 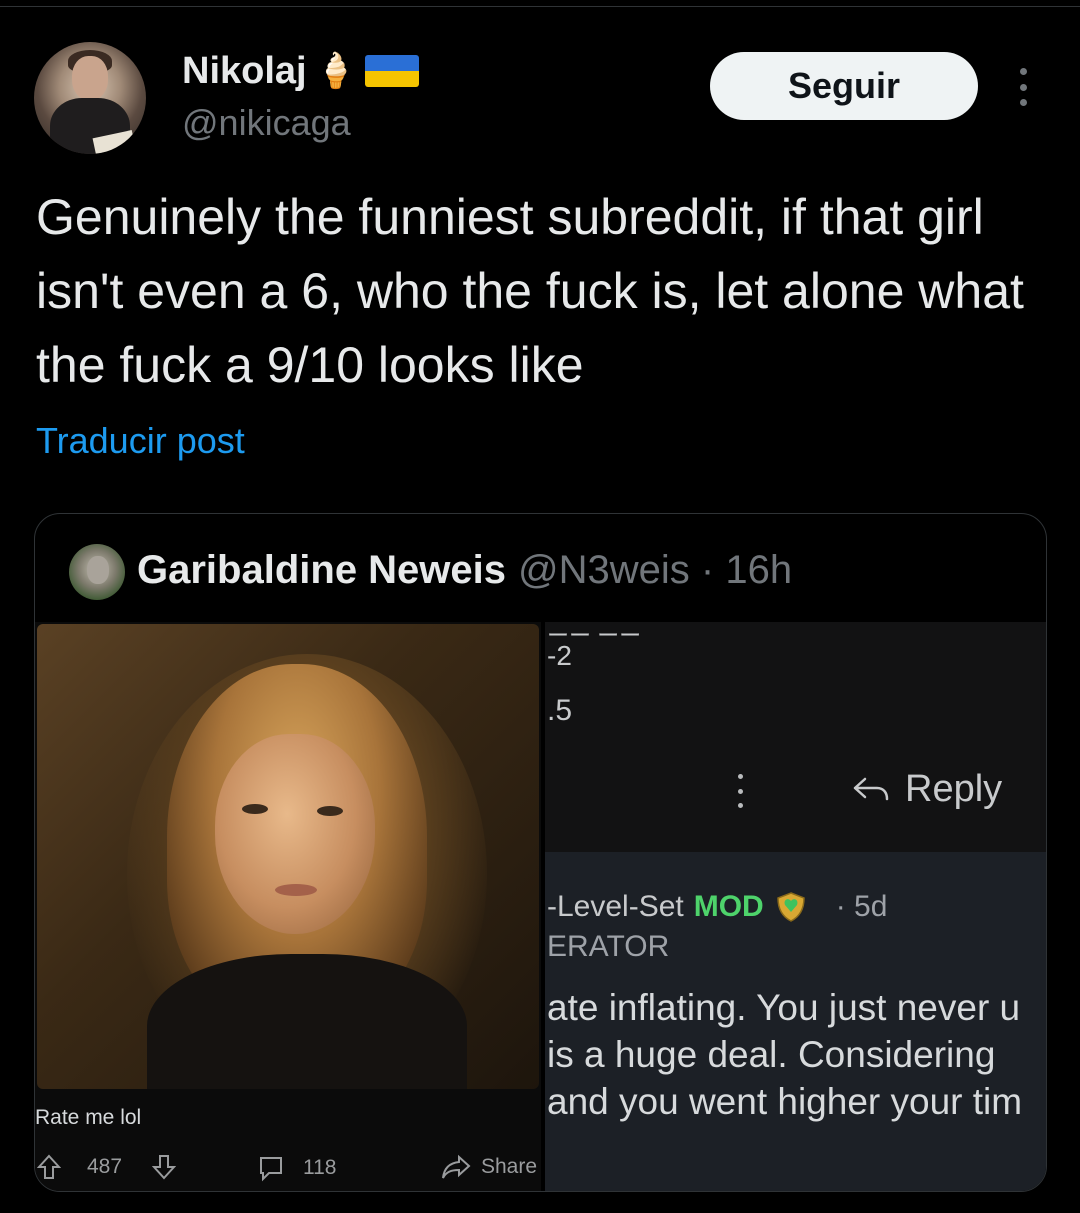 What do you see at coordinates (784, 1007) in the screenshot?
I see `comment-line-1: ate inflating. You just never u` at bounding box center [784, 1007].